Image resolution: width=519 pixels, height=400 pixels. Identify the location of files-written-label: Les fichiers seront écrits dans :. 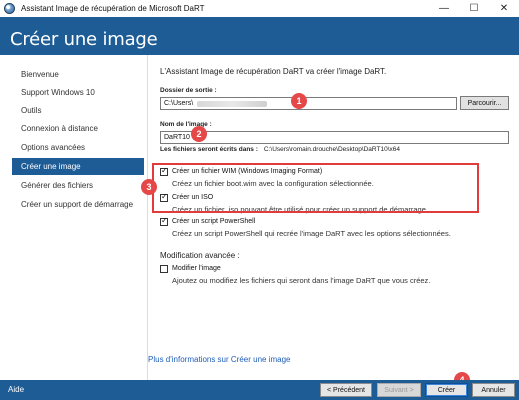
(209, 149).